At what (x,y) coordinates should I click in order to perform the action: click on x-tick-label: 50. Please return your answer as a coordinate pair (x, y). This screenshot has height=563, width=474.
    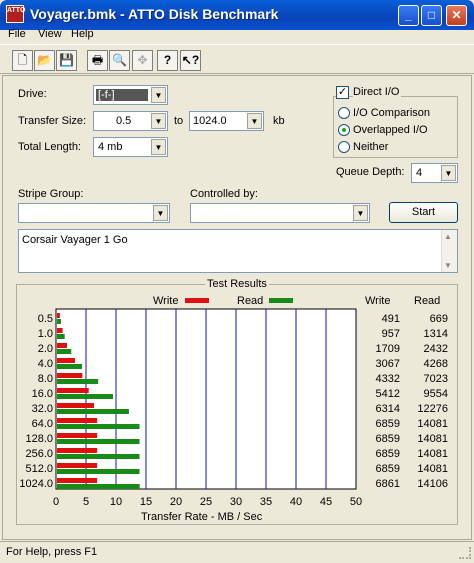
    Looking at the image, I should click on (356, 502).